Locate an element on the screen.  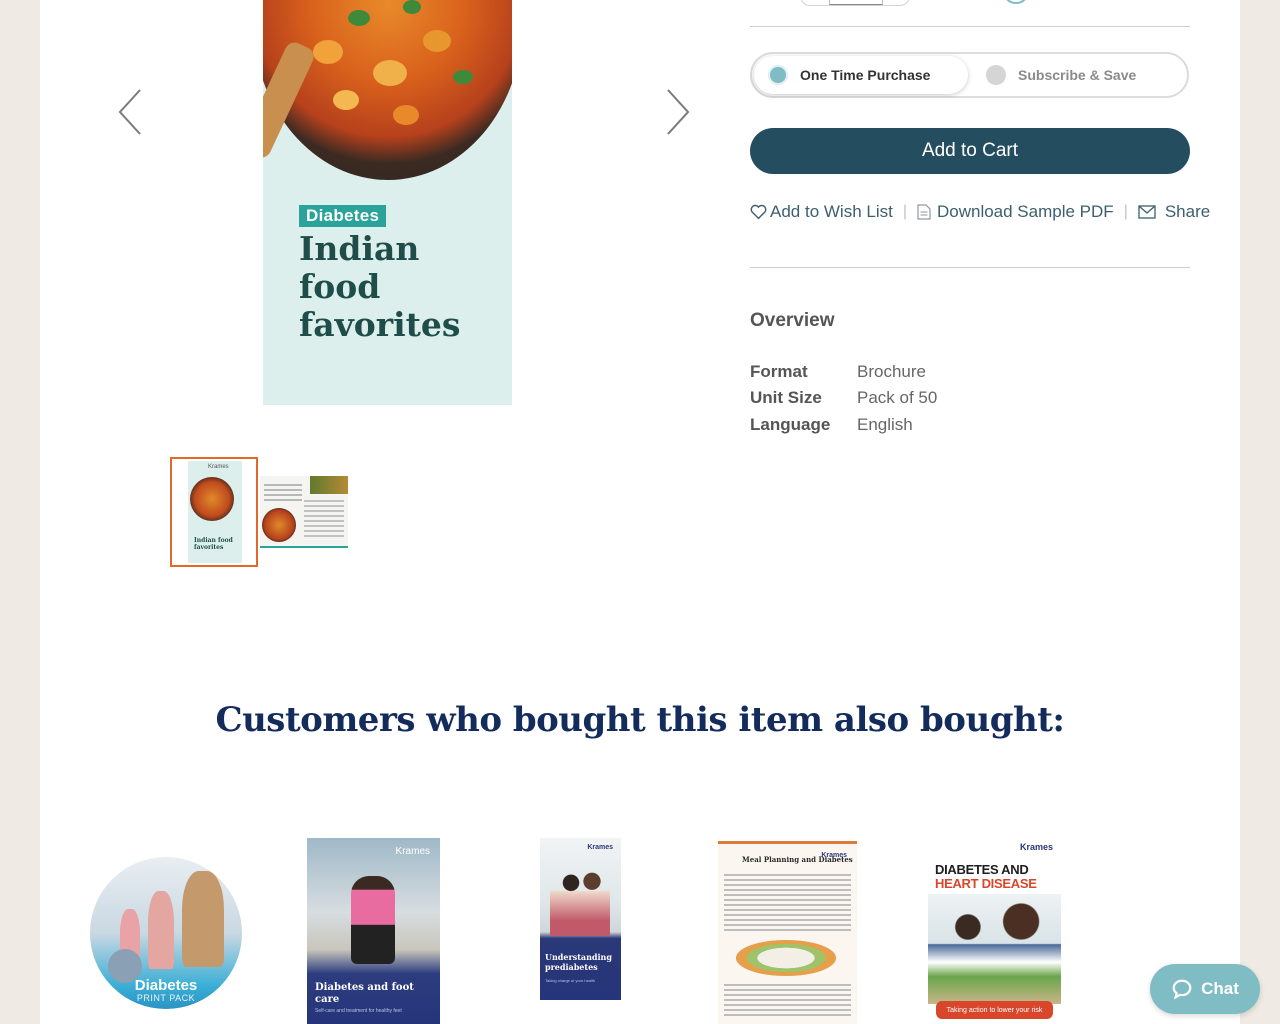
product-title: Diabetes is located at coordinates (166, 985).